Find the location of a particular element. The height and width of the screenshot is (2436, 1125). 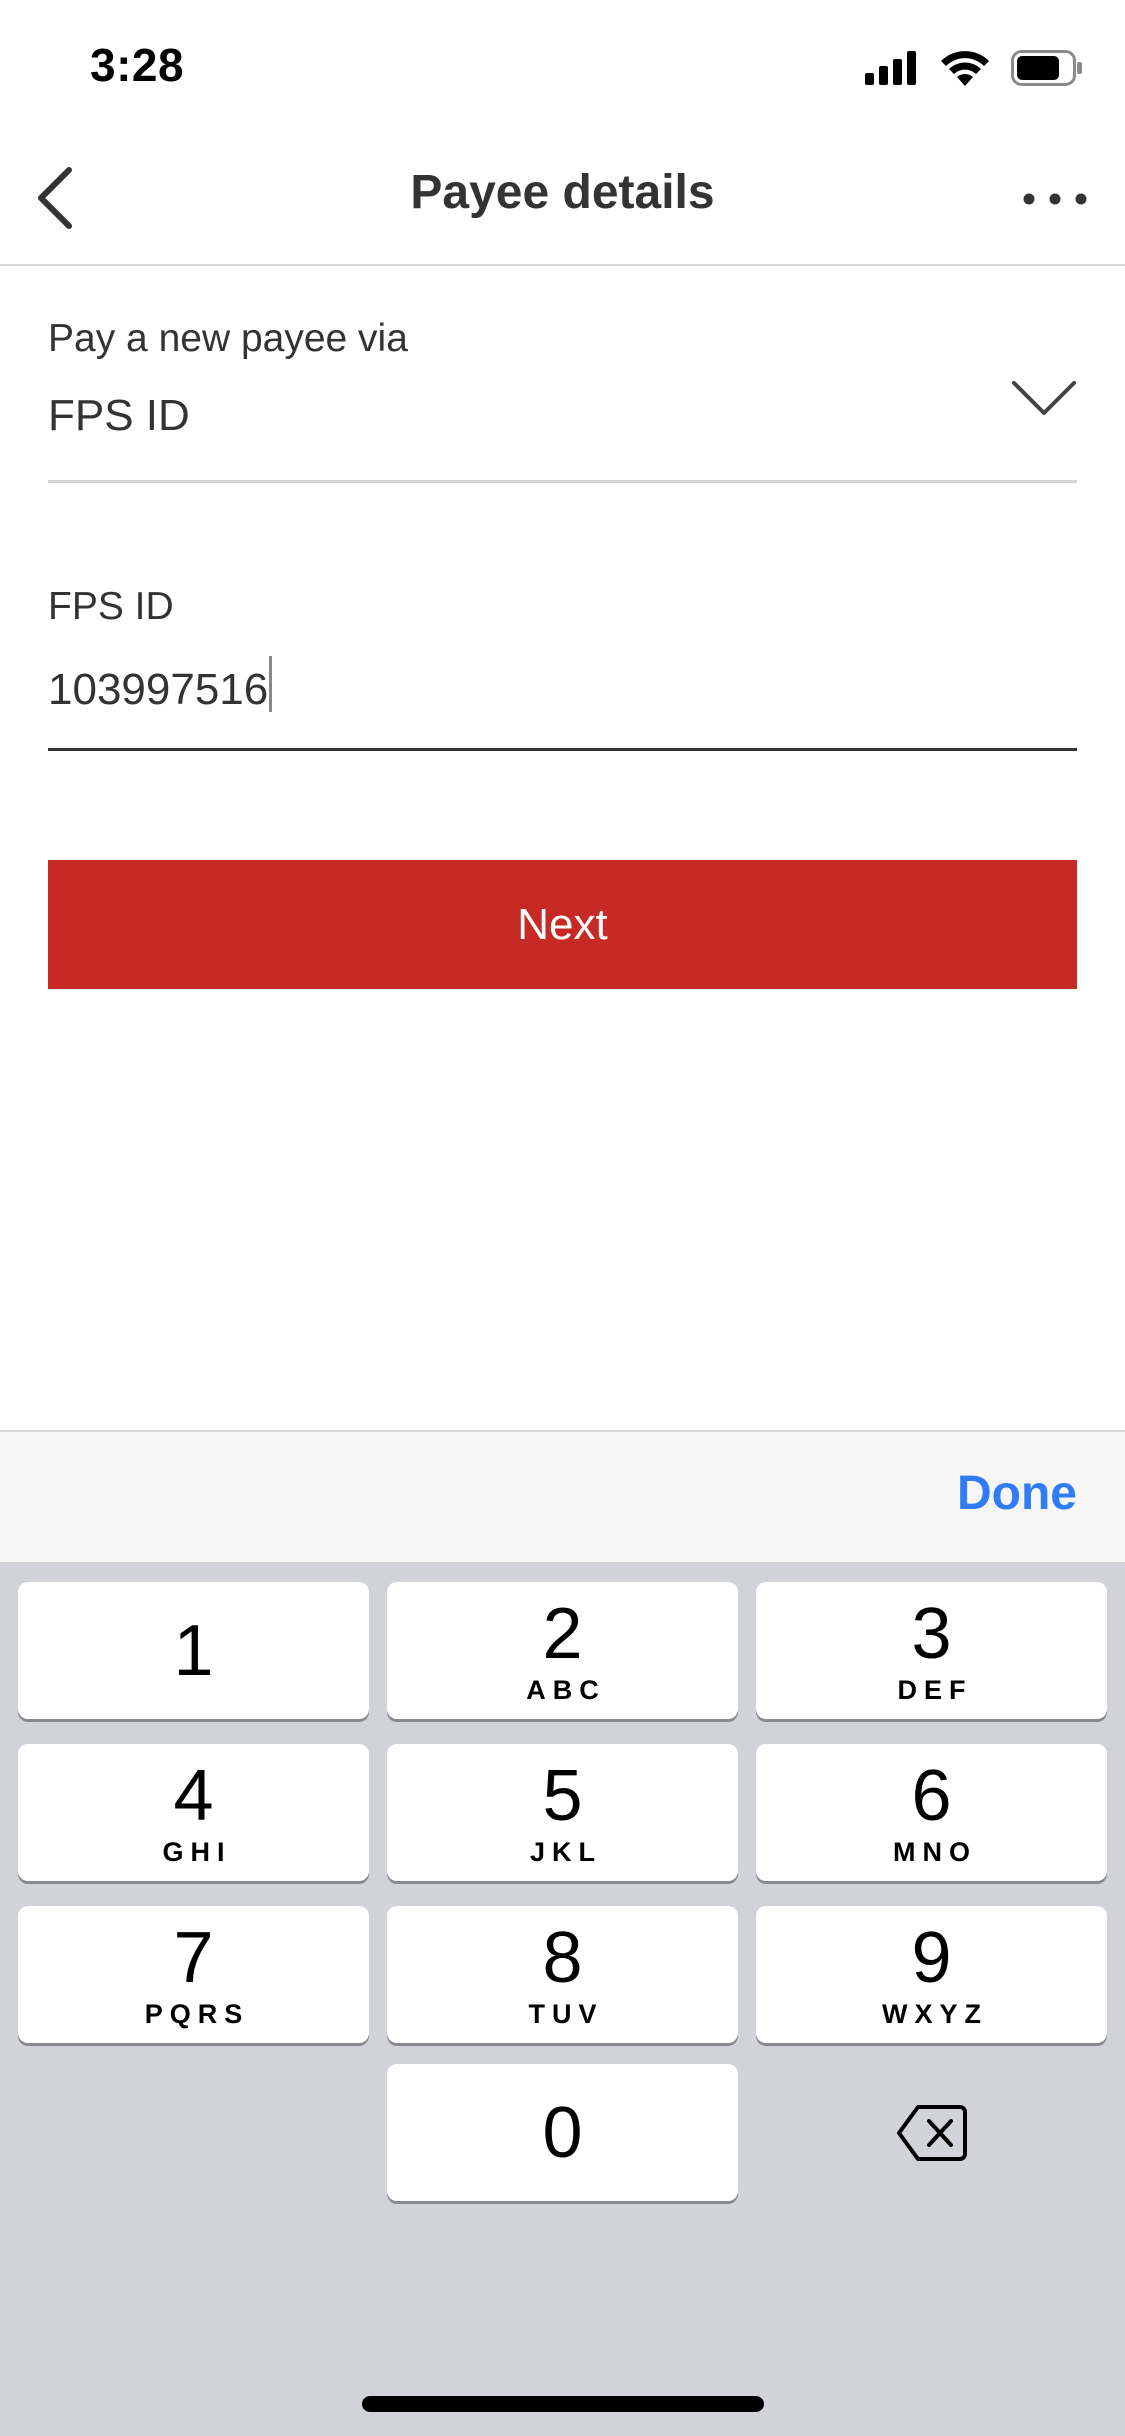

text-caret is located at coordinates (271, 684).